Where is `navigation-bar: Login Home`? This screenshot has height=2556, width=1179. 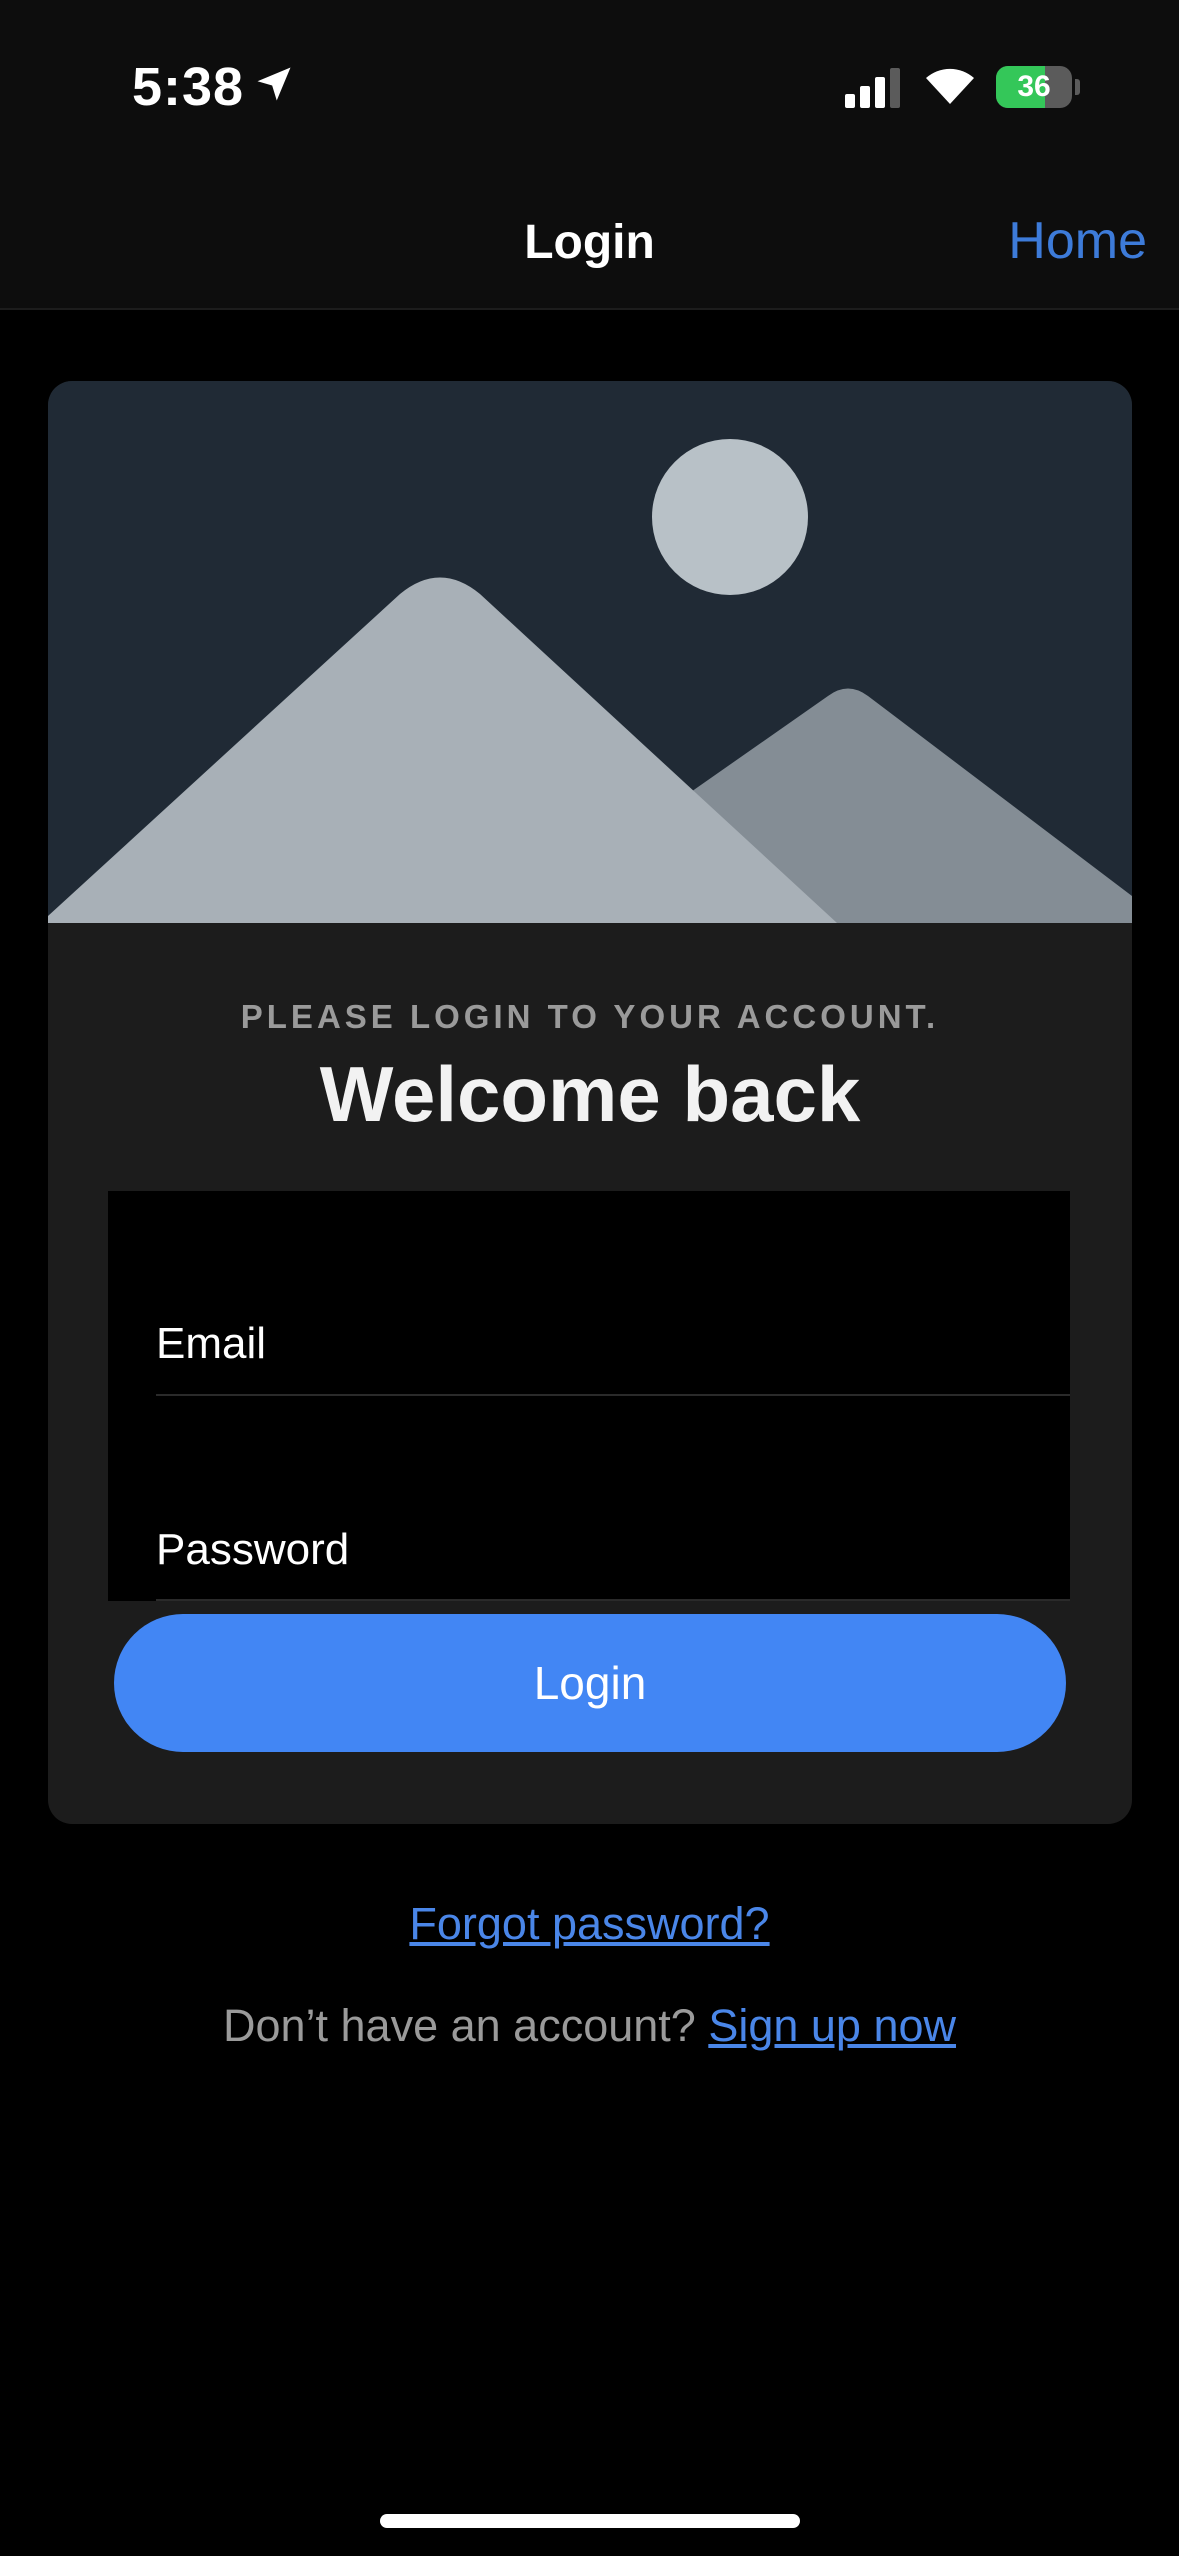
navigation-bar: Login Home is located at coordinates (589, 242).